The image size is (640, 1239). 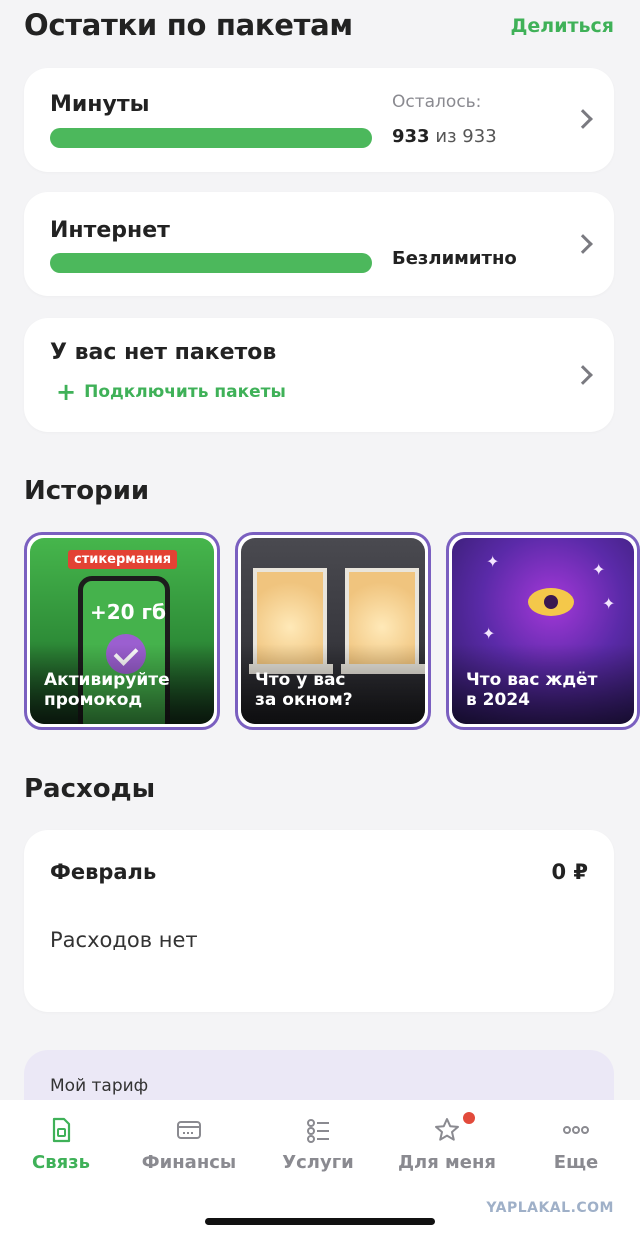 What do you see at coordinates (103, 872) in the screenshot?
I see `expense-month: Февраль` at bounding box center [103, 872].